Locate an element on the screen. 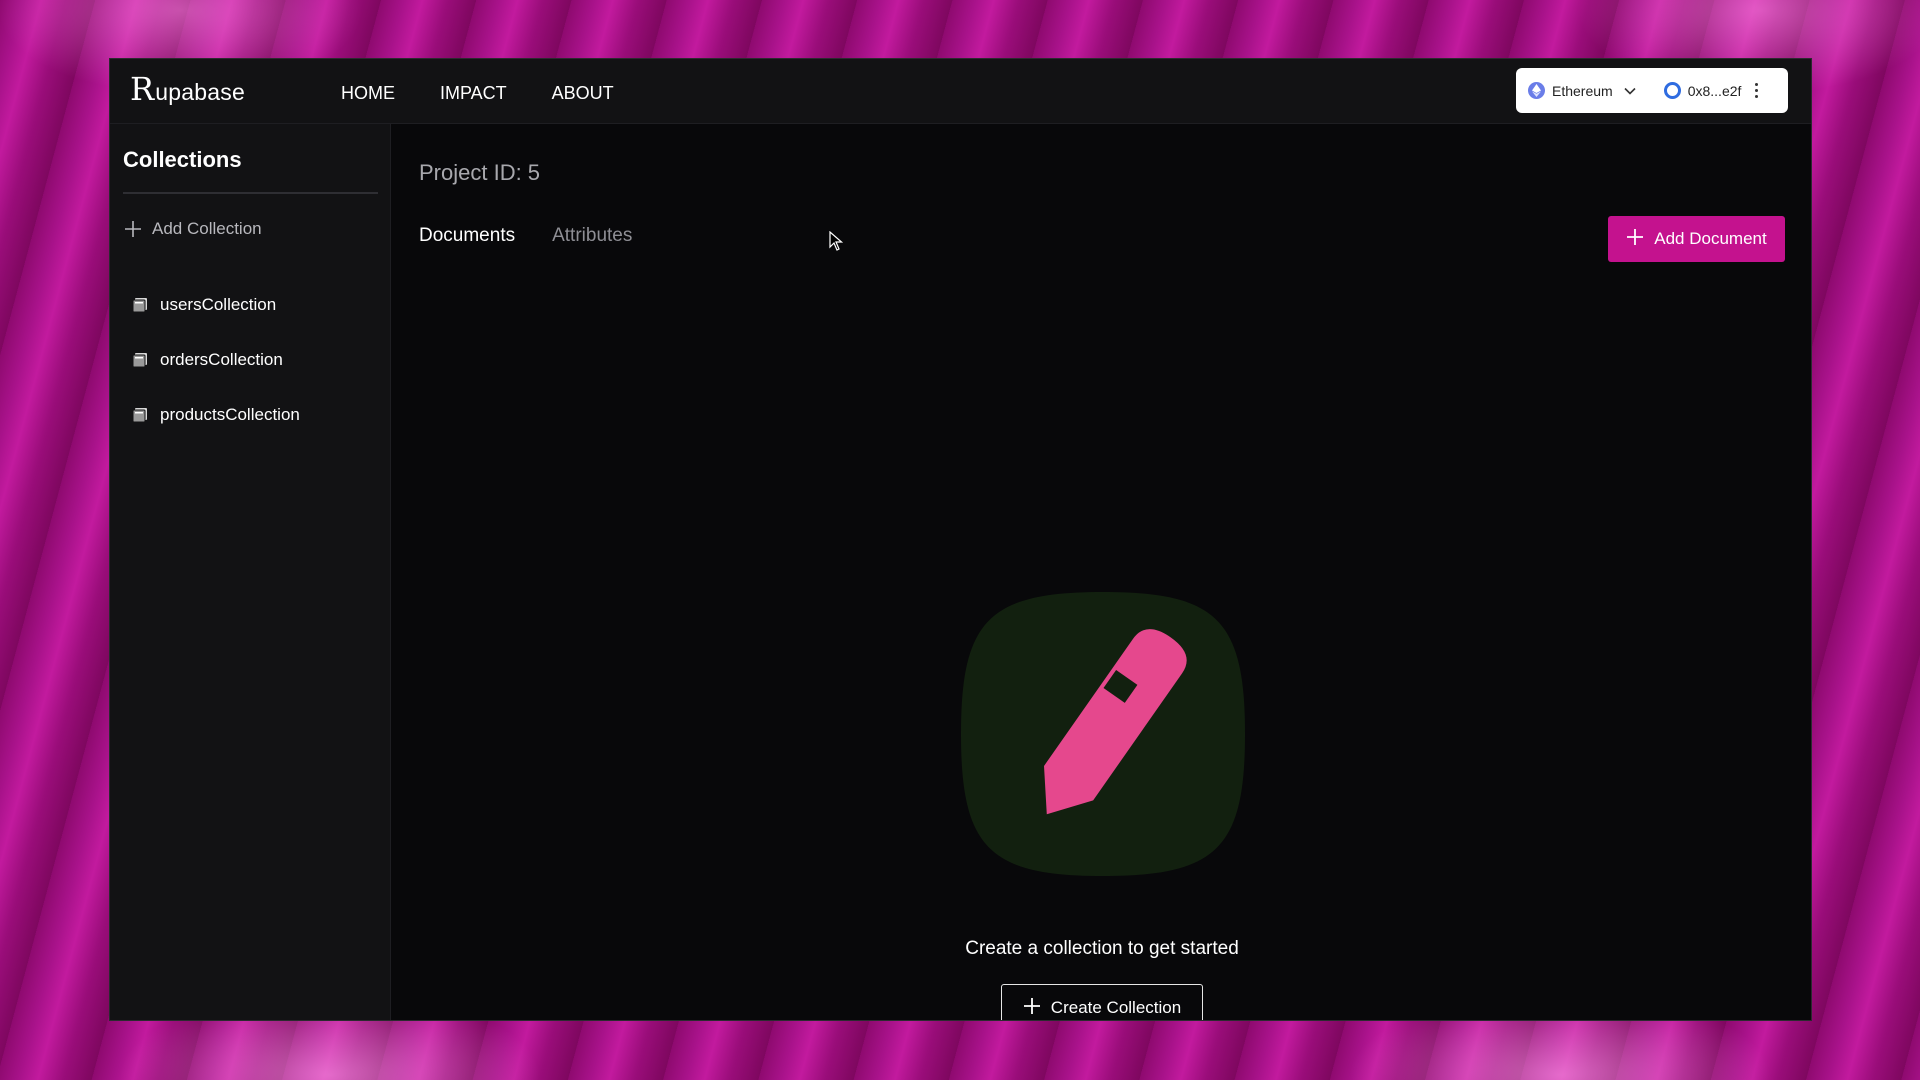  sidebar-item-products-collection: productsCollection is located at coordinates (216, 414).